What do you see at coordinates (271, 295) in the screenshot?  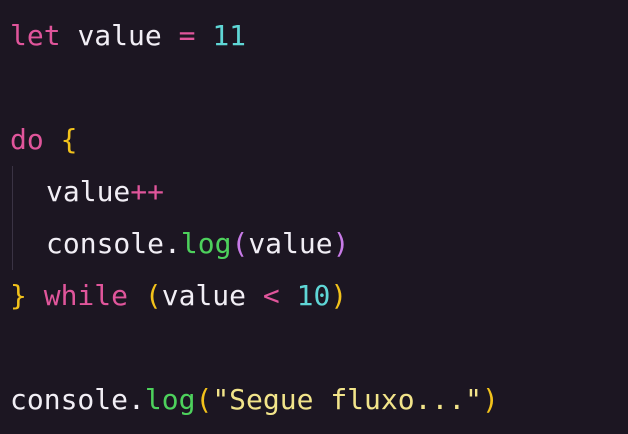 I see `operator-less-than: <` at bounding box center [271, 295].